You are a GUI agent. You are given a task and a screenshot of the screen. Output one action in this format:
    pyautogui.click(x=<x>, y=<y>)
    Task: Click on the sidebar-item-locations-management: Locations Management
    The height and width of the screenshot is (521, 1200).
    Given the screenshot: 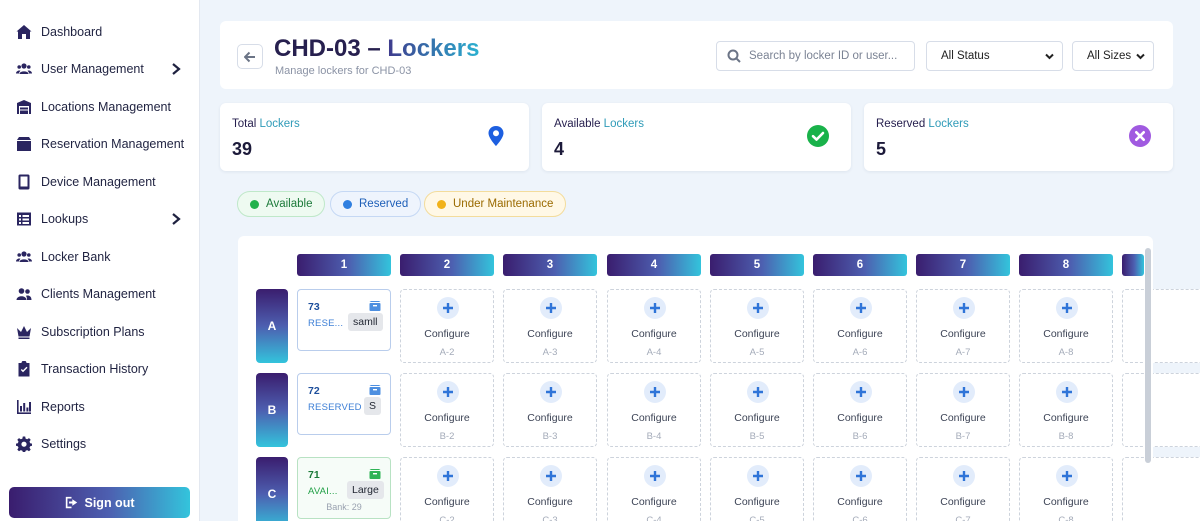 What is the action you would take?
    pyautogui.click(x=100, y=107)
    